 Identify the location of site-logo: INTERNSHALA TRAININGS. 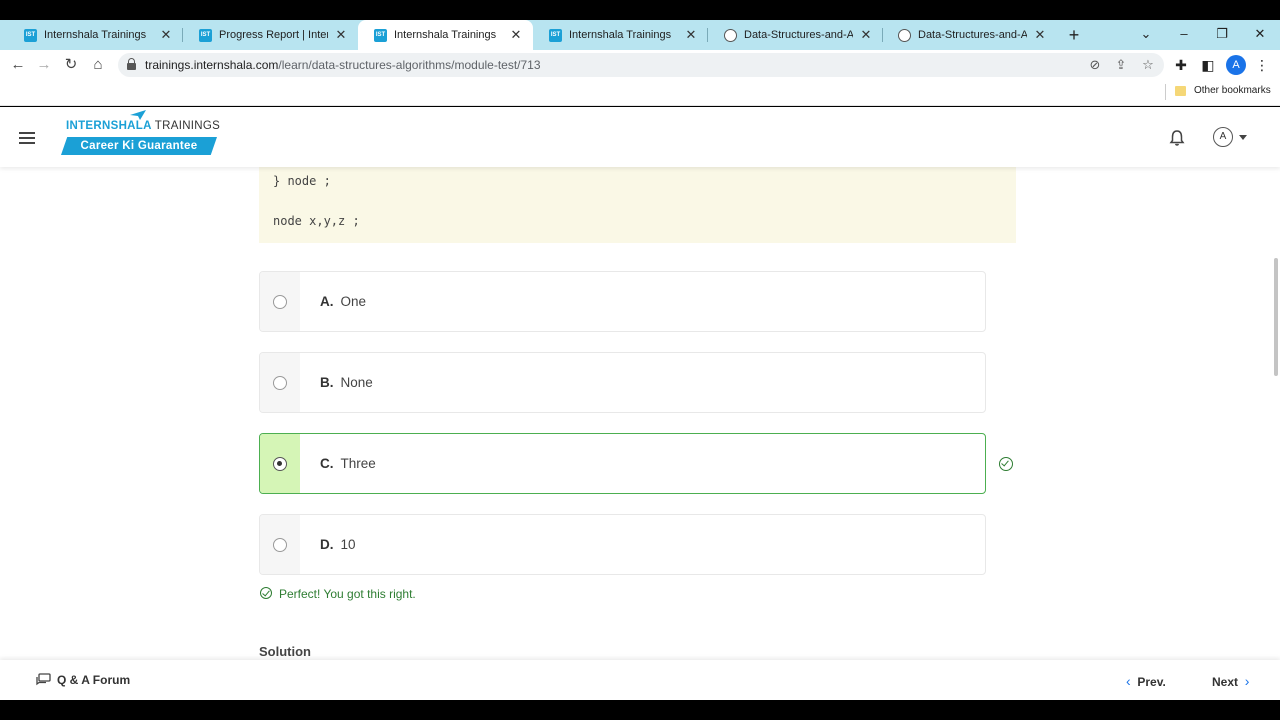
(143, 126).